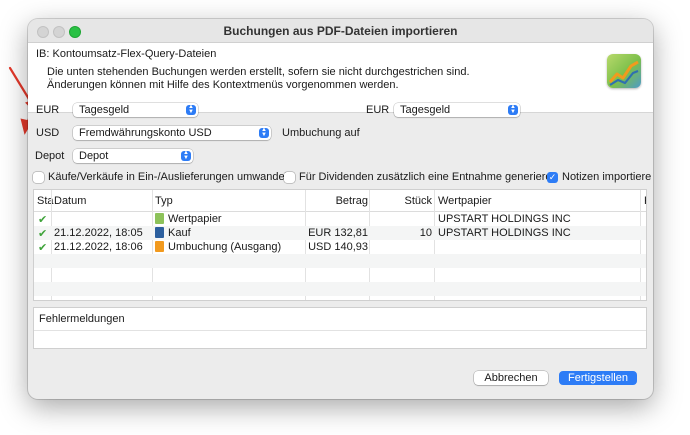 Image resolution: width=690 pixels, height=435 pixels. I want to click on row-type: Kauf, so click(173, 233).